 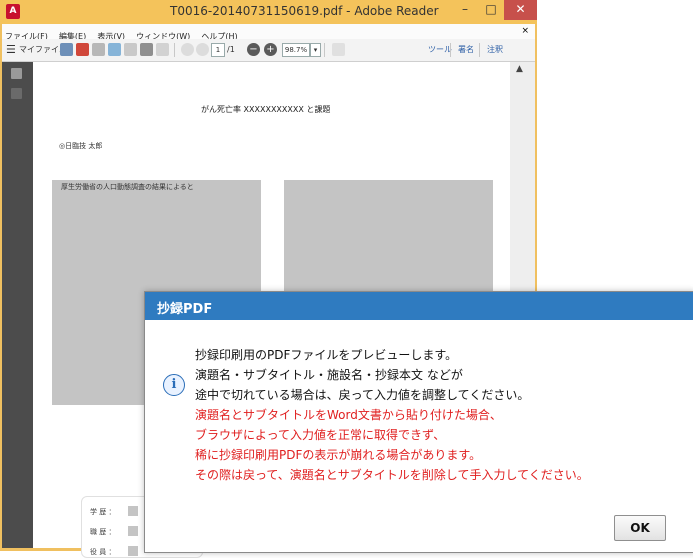 I want to click on row-value-education, so click(x=133, y=511).